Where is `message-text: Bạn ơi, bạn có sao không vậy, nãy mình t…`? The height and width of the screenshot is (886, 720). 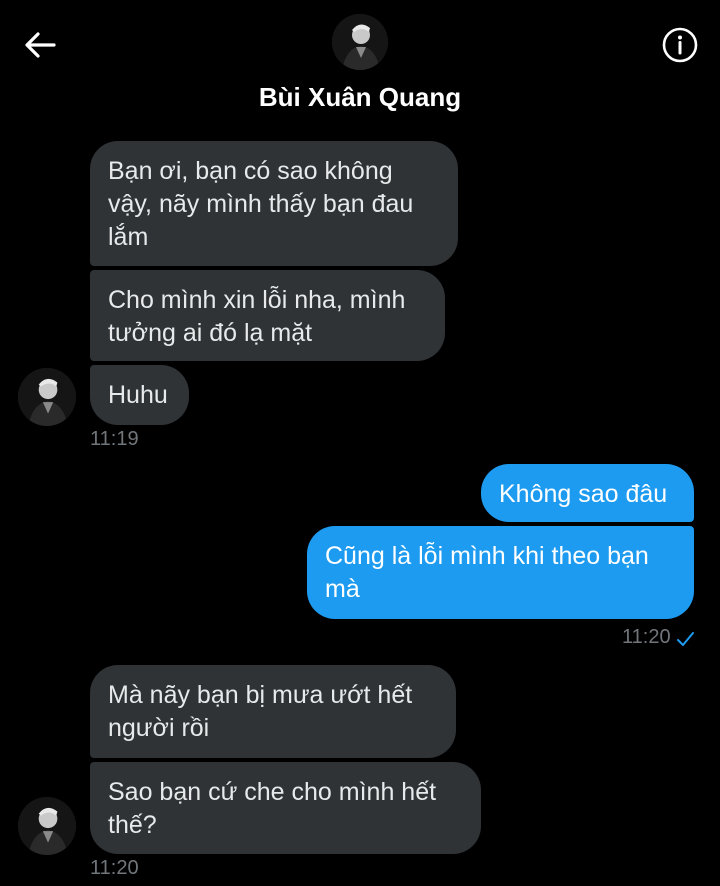 message-text: Bạn ơi, bạn có sao không vậy, nãy mình t… is located at coordinates (261, 204).